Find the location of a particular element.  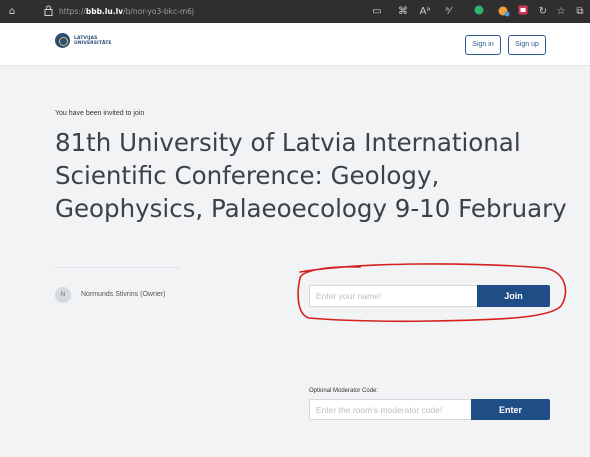

app-grid-icon: ⌘ is located at coordinates (403, 11).